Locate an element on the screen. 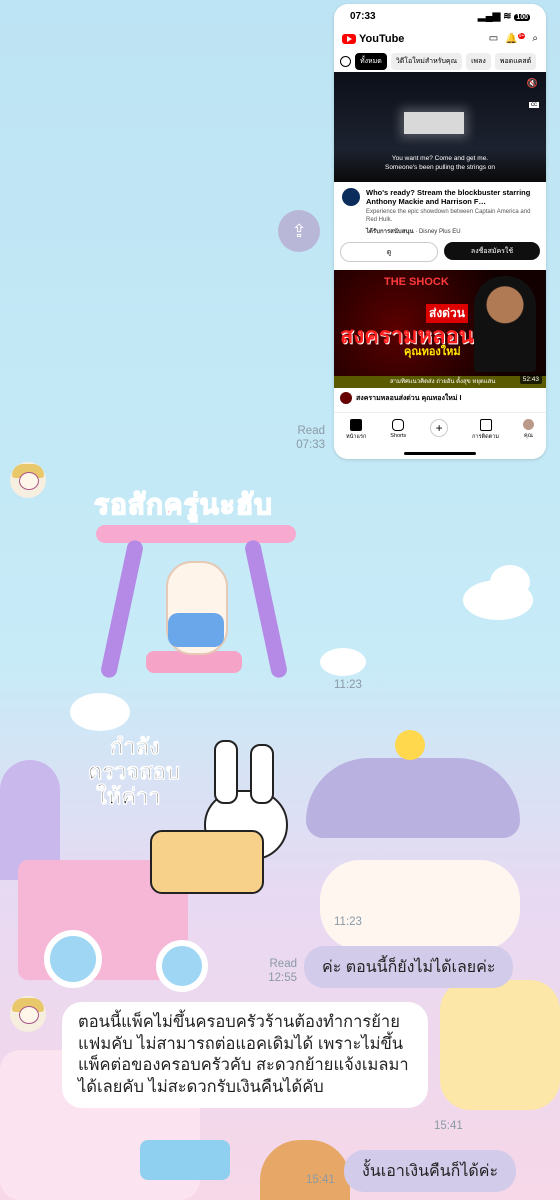  channel-avatar is located at coordinates (346, 398).